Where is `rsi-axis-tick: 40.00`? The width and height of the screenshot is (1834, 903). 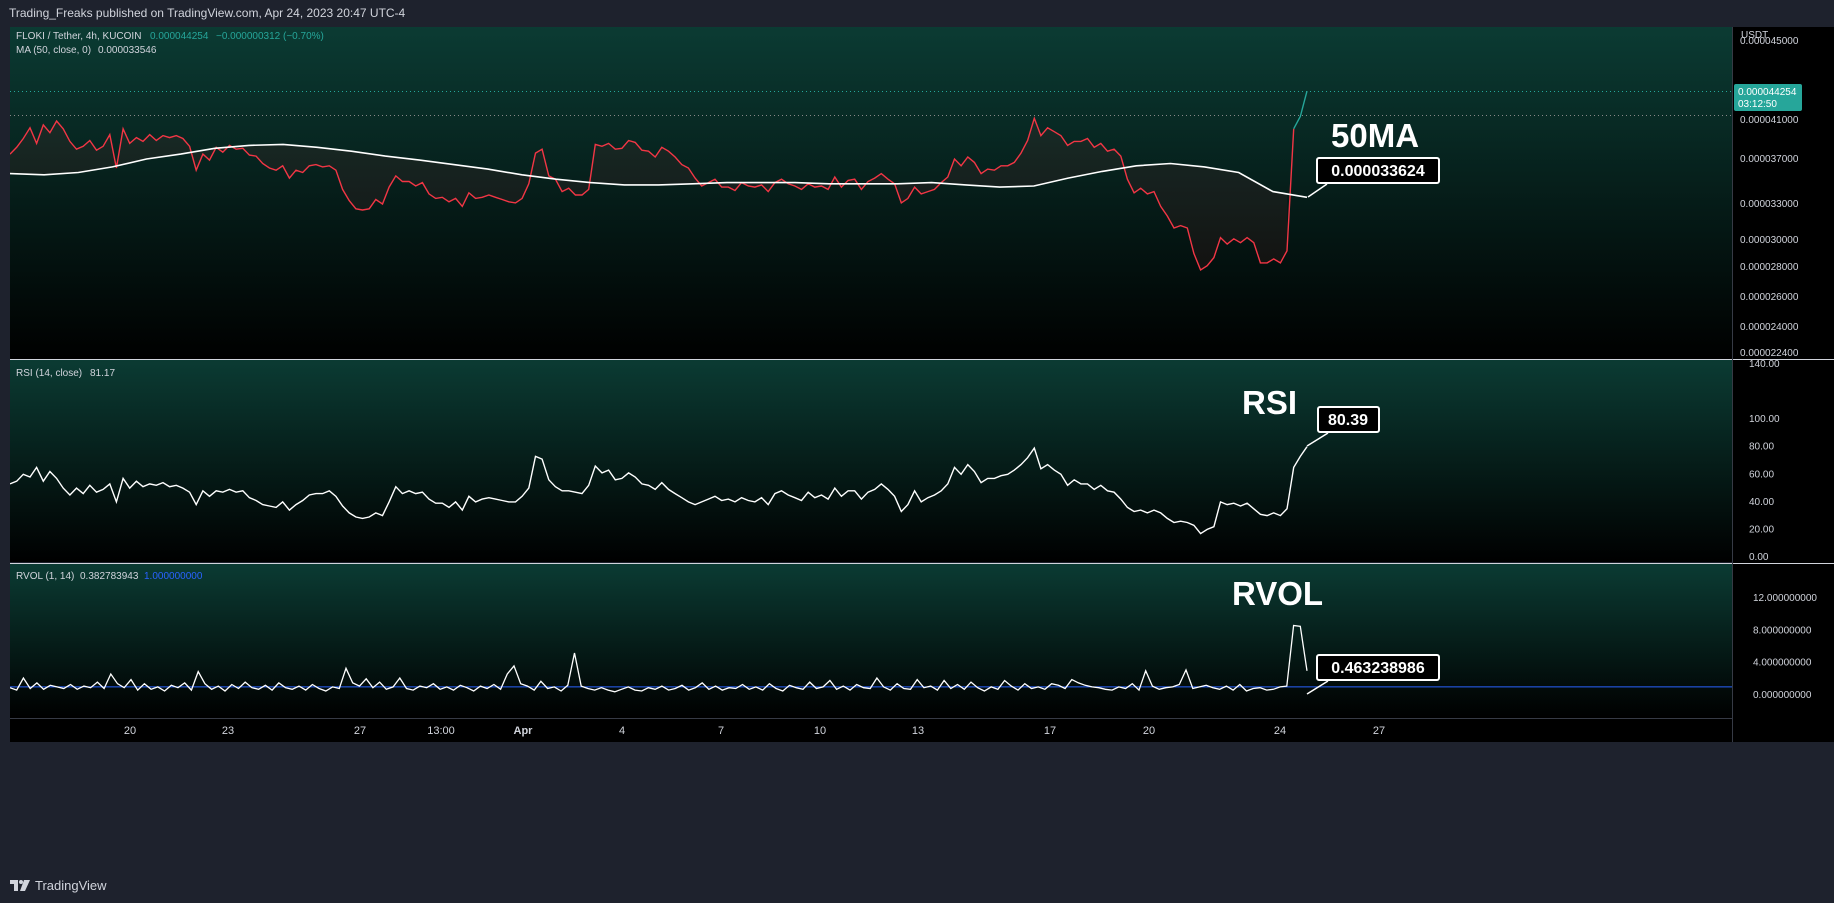
rsi-axis-tick: 40.00 is located at coordinates (1761, 502).